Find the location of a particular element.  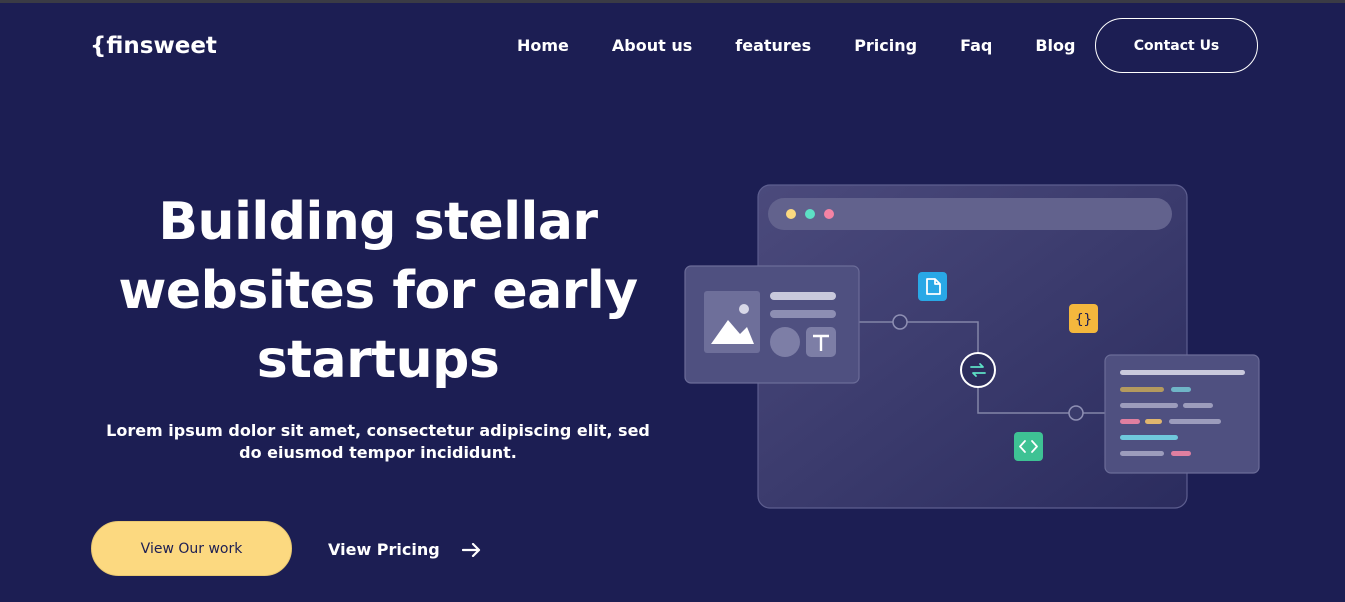

nav-features: features is located at coordinates (773, 45).